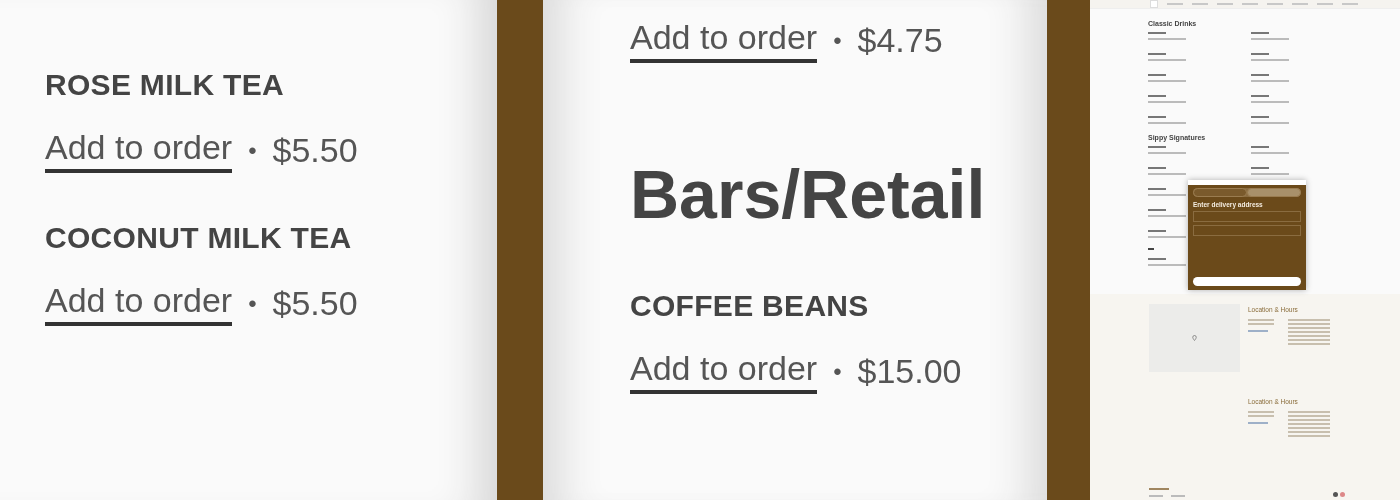  I want to click on submit-button, so click(1247, 281).